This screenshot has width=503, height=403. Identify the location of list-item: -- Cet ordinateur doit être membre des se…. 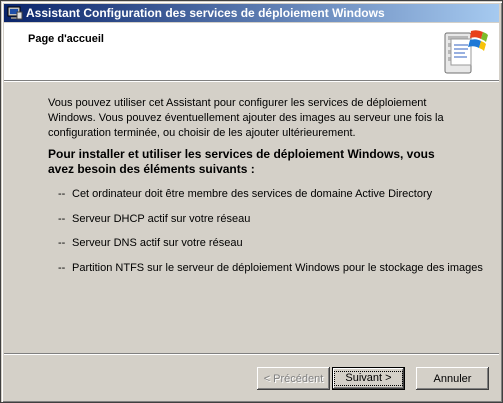
(245, 194).